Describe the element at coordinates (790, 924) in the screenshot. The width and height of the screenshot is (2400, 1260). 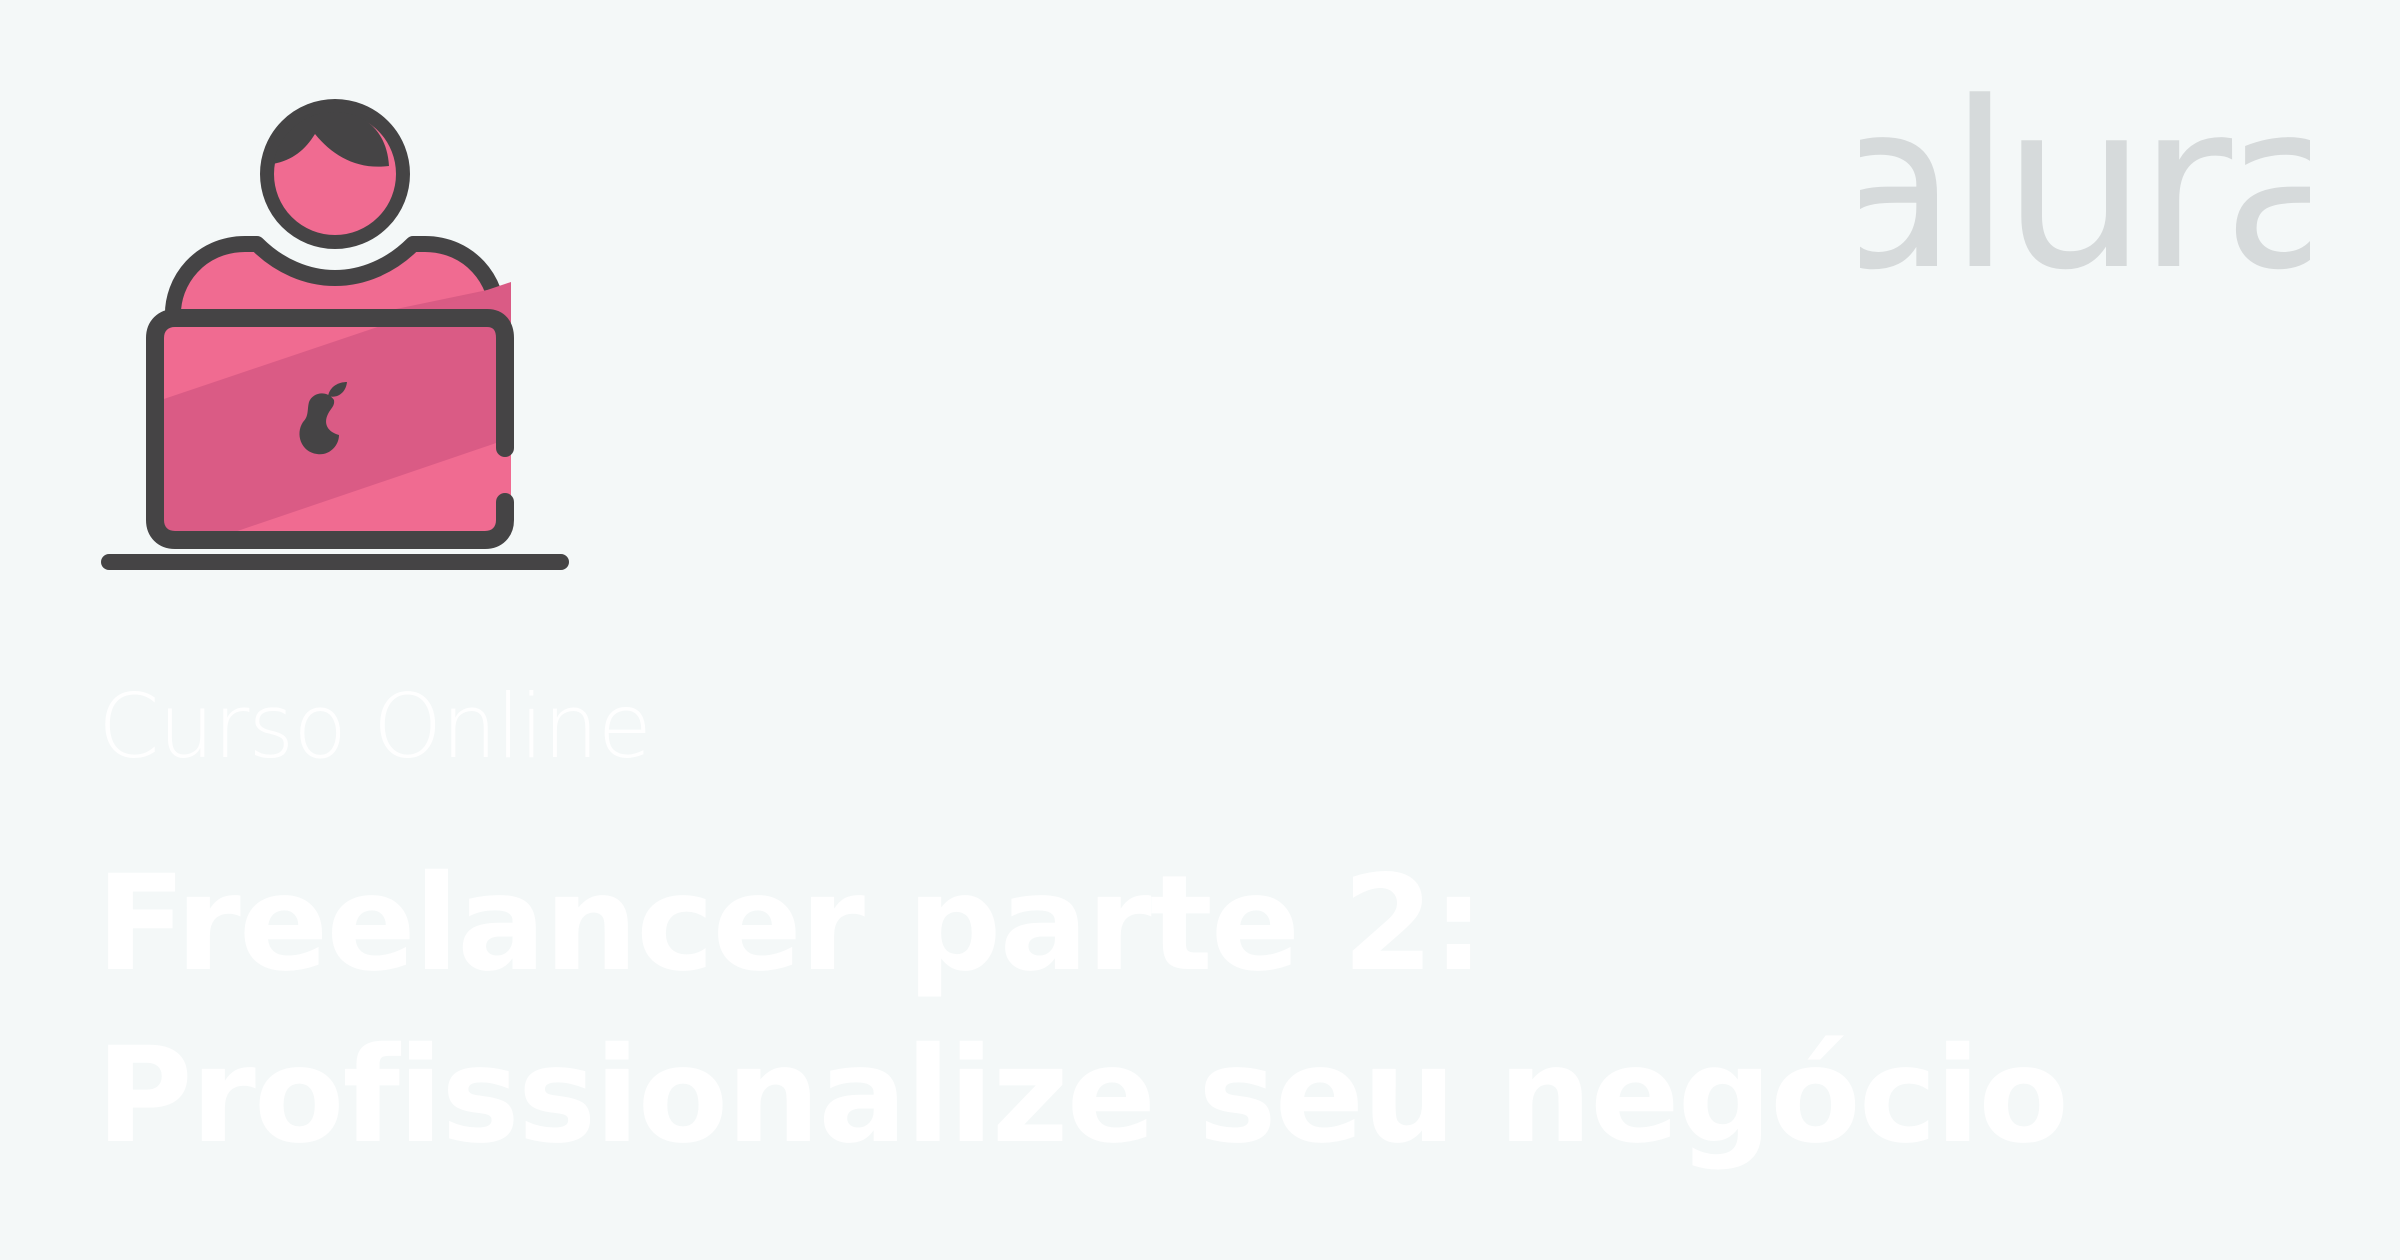
I see `course-title-line-1: Freelancer parte 2:` at that location.